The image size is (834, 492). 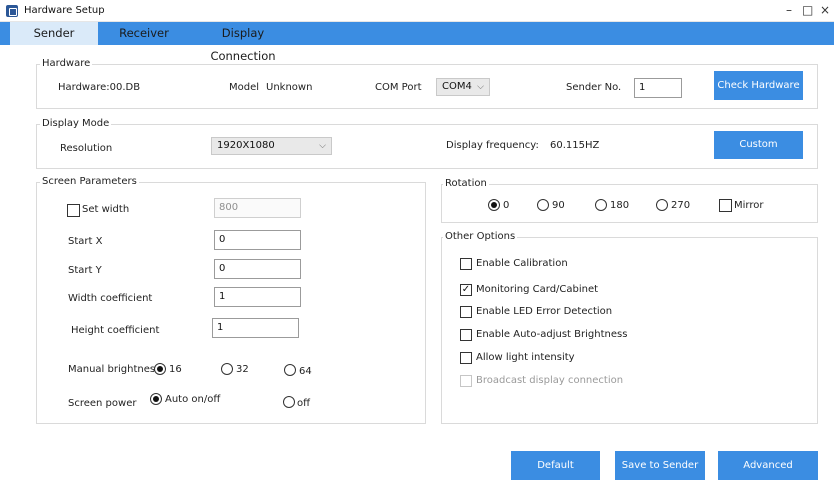 What do you see at coordinates (620, 205) in the screenshot?
I see `rotation-180-label: 180` at bounding box center [620, 205].